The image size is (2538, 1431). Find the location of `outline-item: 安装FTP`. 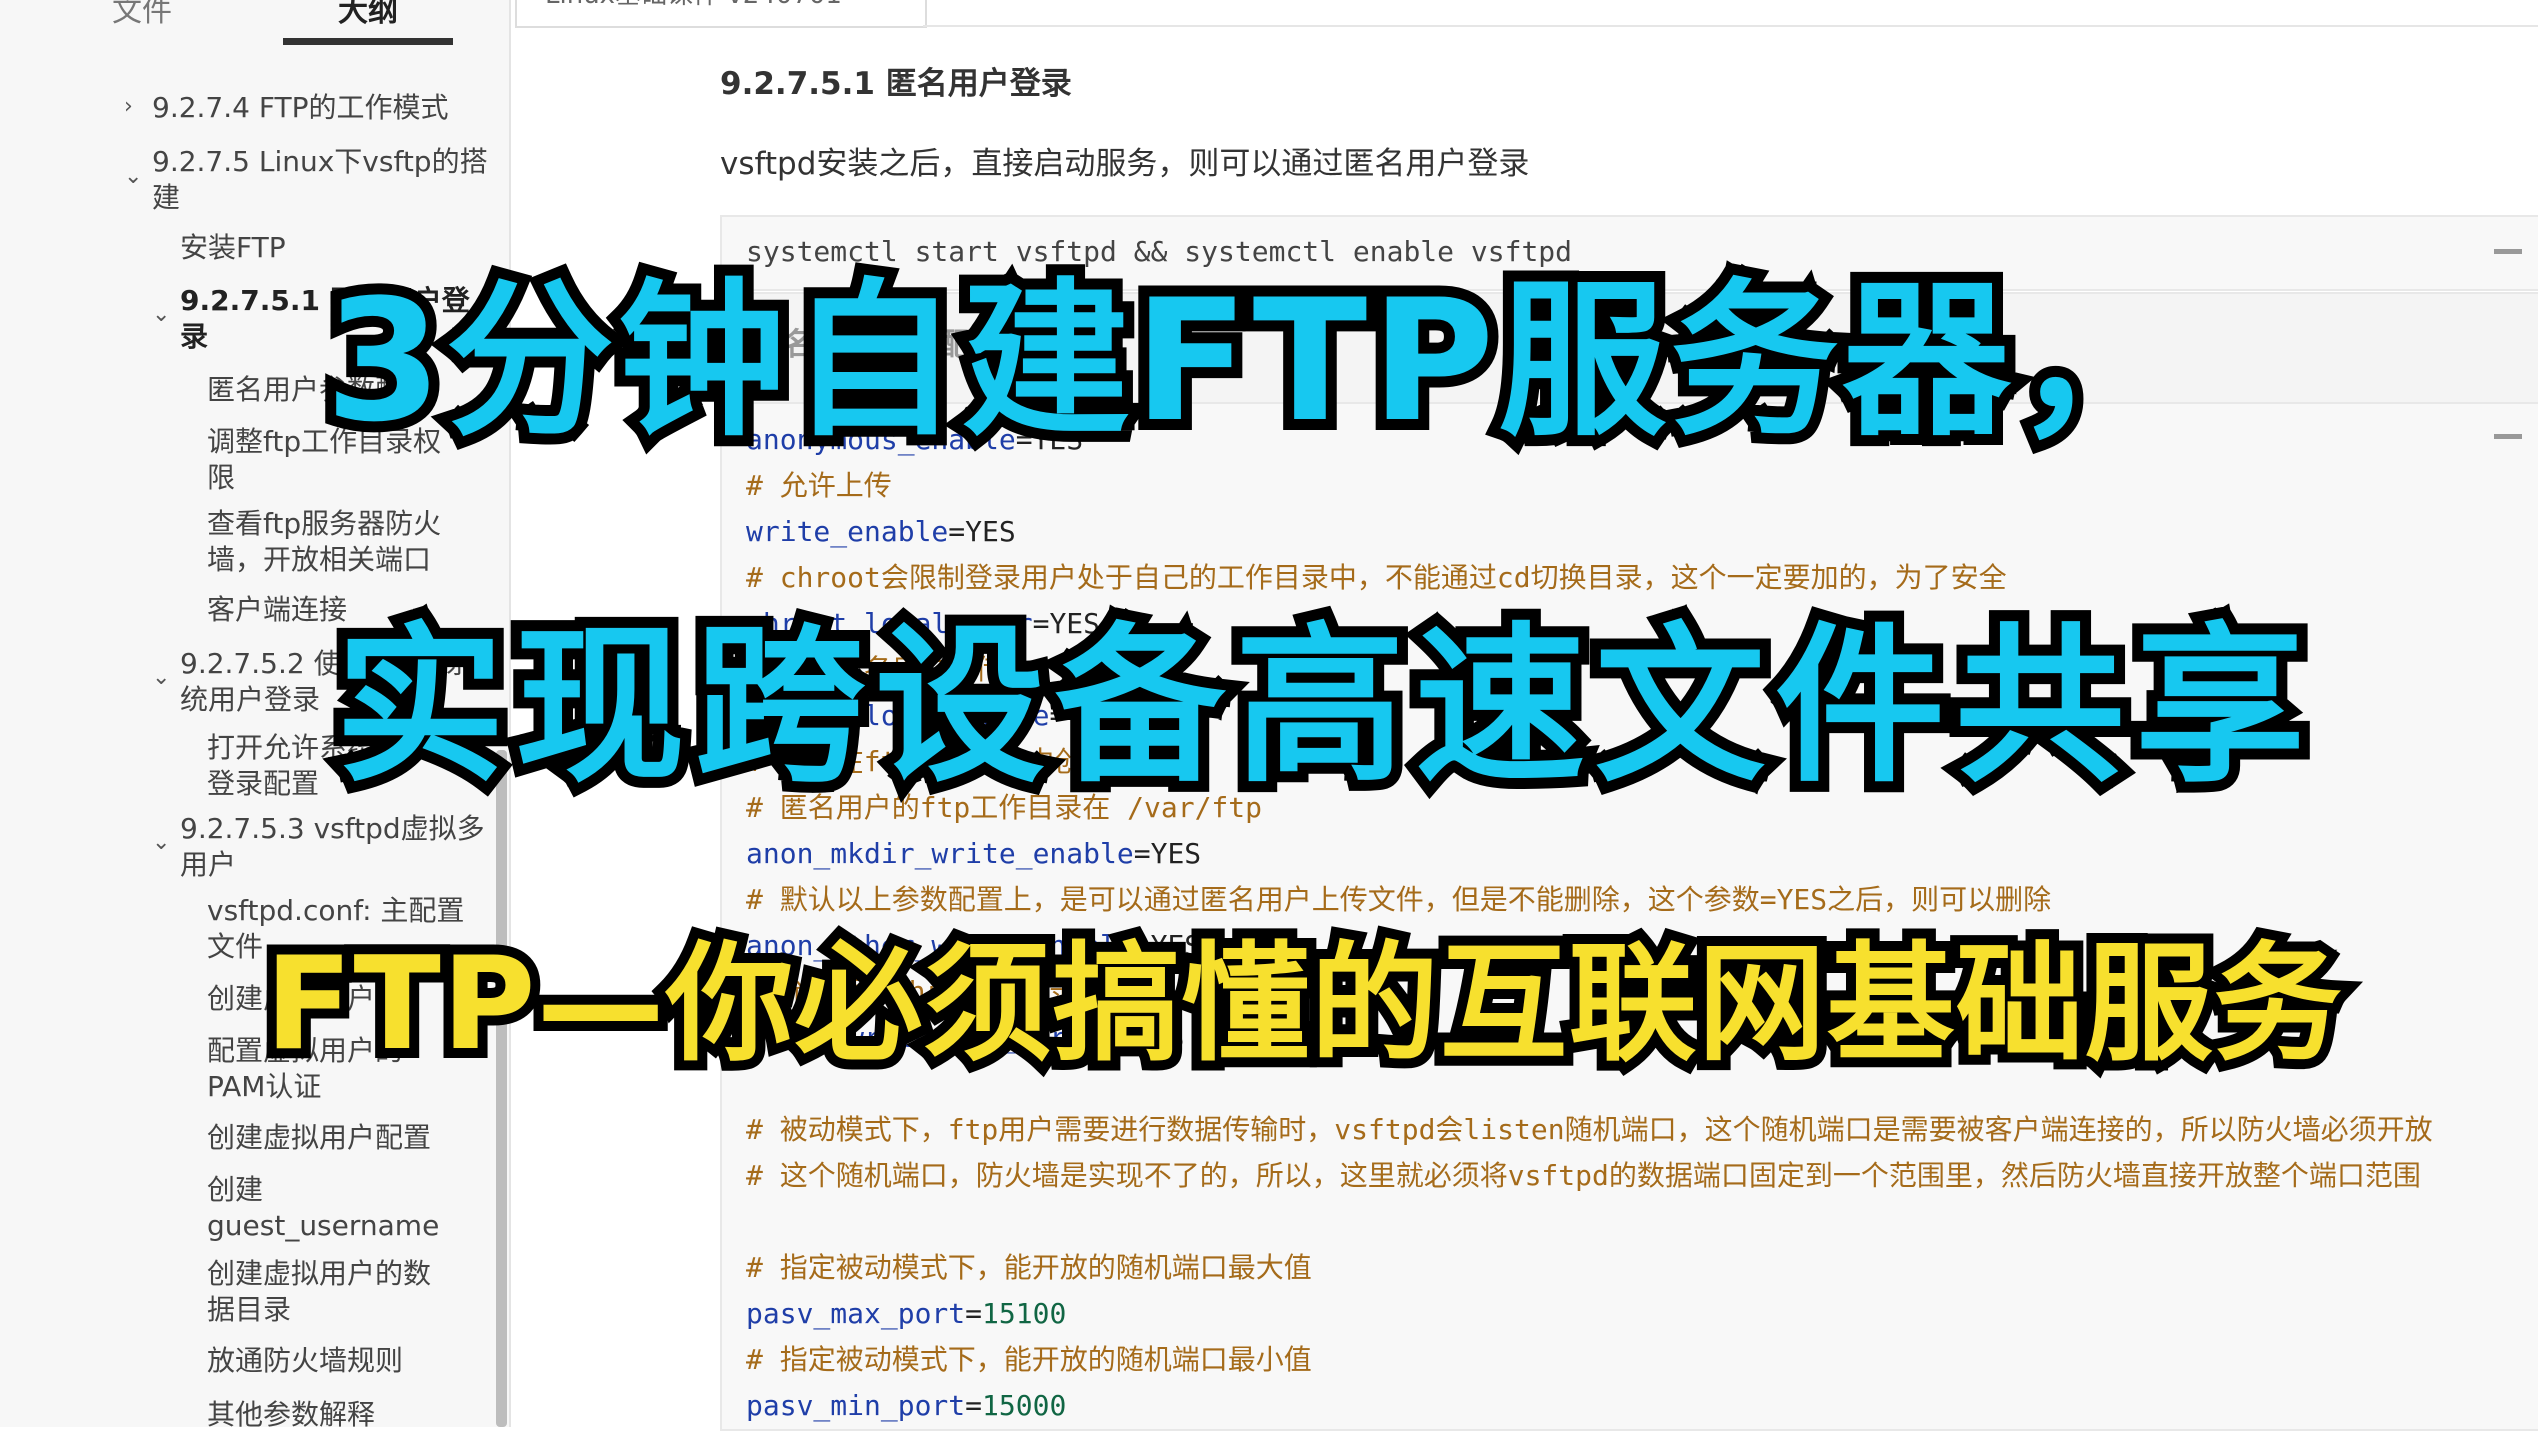

outline-item: 安装FTP is located at coordinates (233, 248).